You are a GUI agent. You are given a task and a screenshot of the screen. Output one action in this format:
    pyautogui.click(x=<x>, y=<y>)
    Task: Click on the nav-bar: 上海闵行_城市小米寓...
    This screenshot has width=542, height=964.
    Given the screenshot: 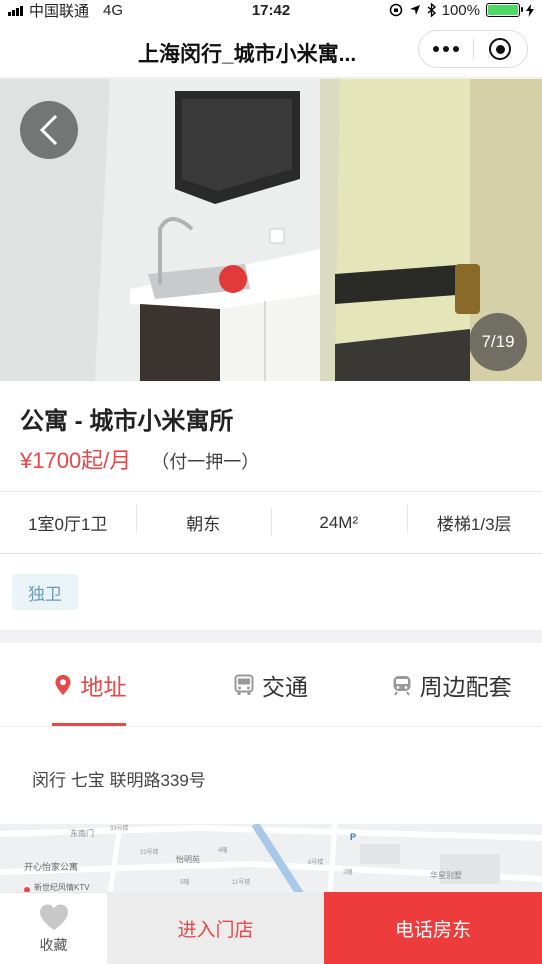 What is the action you would take?
    pyautogui.click(x=271, y=49)
    